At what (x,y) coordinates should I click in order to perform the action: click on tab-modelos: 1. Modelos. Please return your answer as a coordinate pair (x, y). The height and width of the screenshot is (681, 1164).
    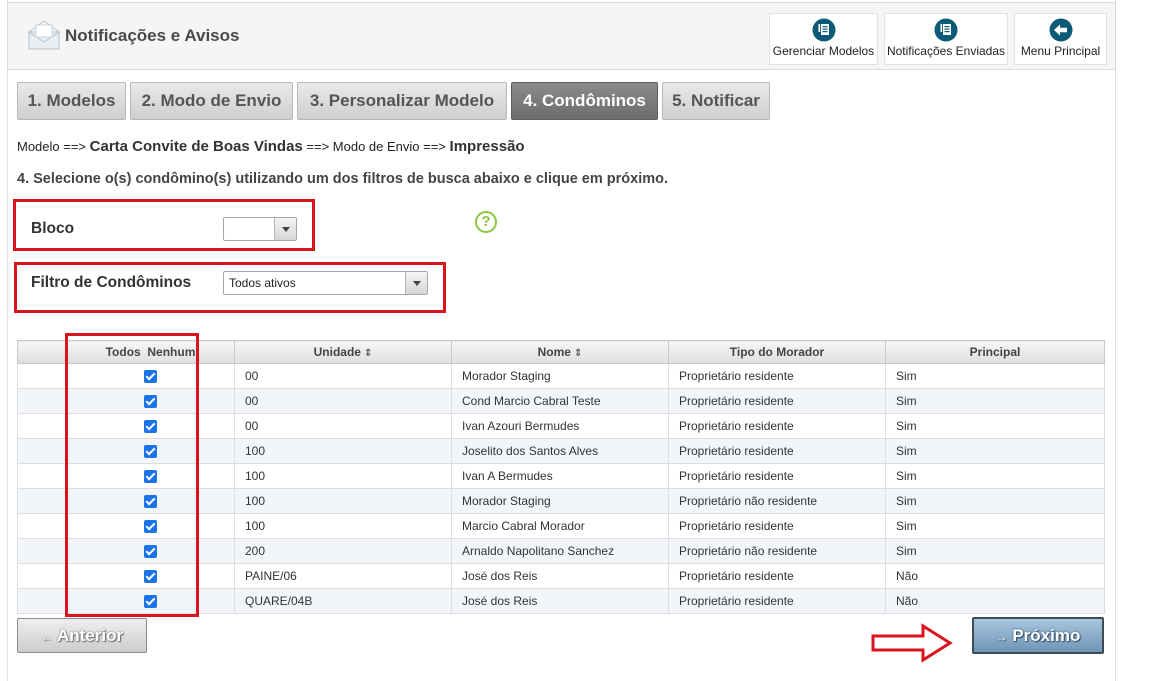
    Looking at the image, I should click on (71, 101).